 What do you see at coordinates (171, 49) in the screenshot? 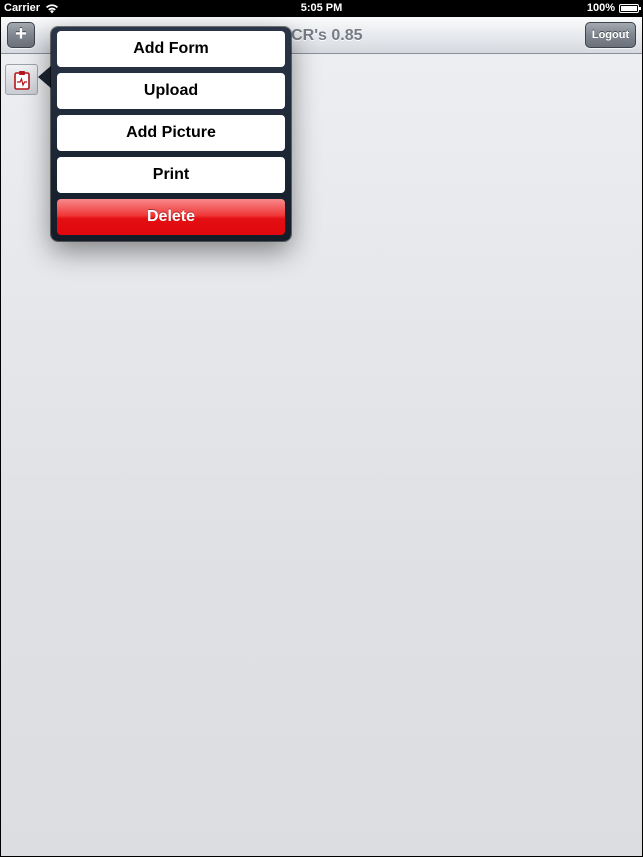
I see `add-form-button: Add Form` at bounding box center [171, 49].